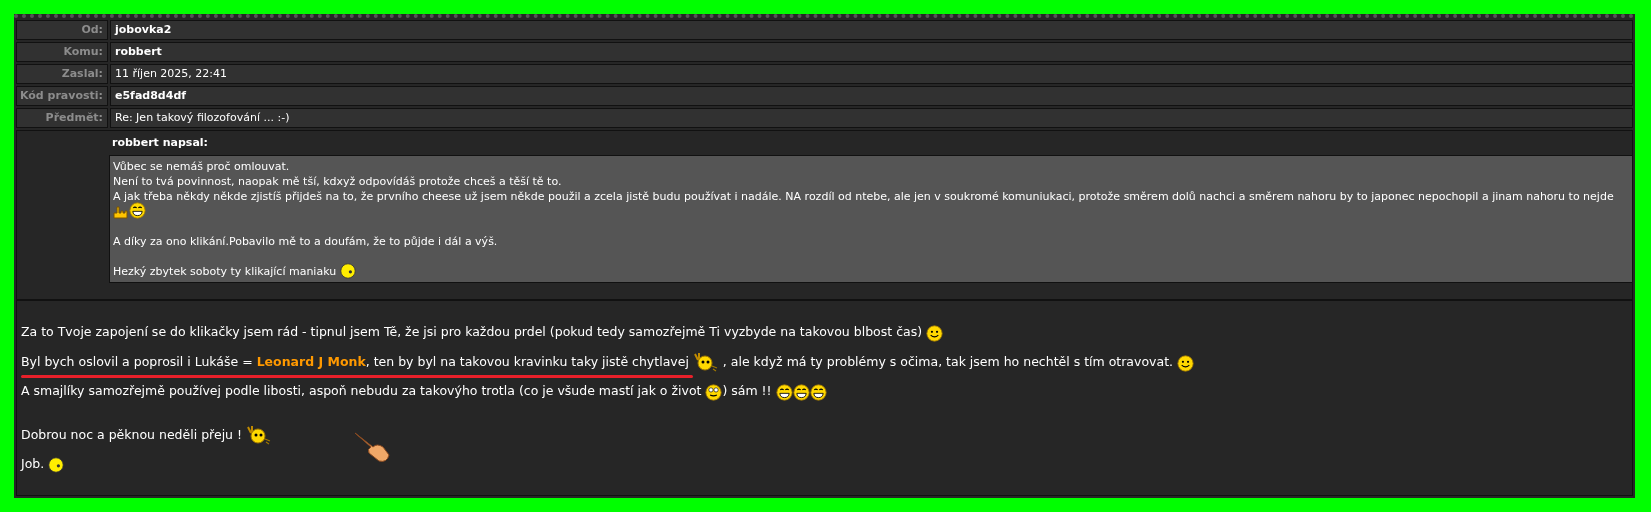  I want to click on profile-link: Leonard J Monk, so click(311, 362).